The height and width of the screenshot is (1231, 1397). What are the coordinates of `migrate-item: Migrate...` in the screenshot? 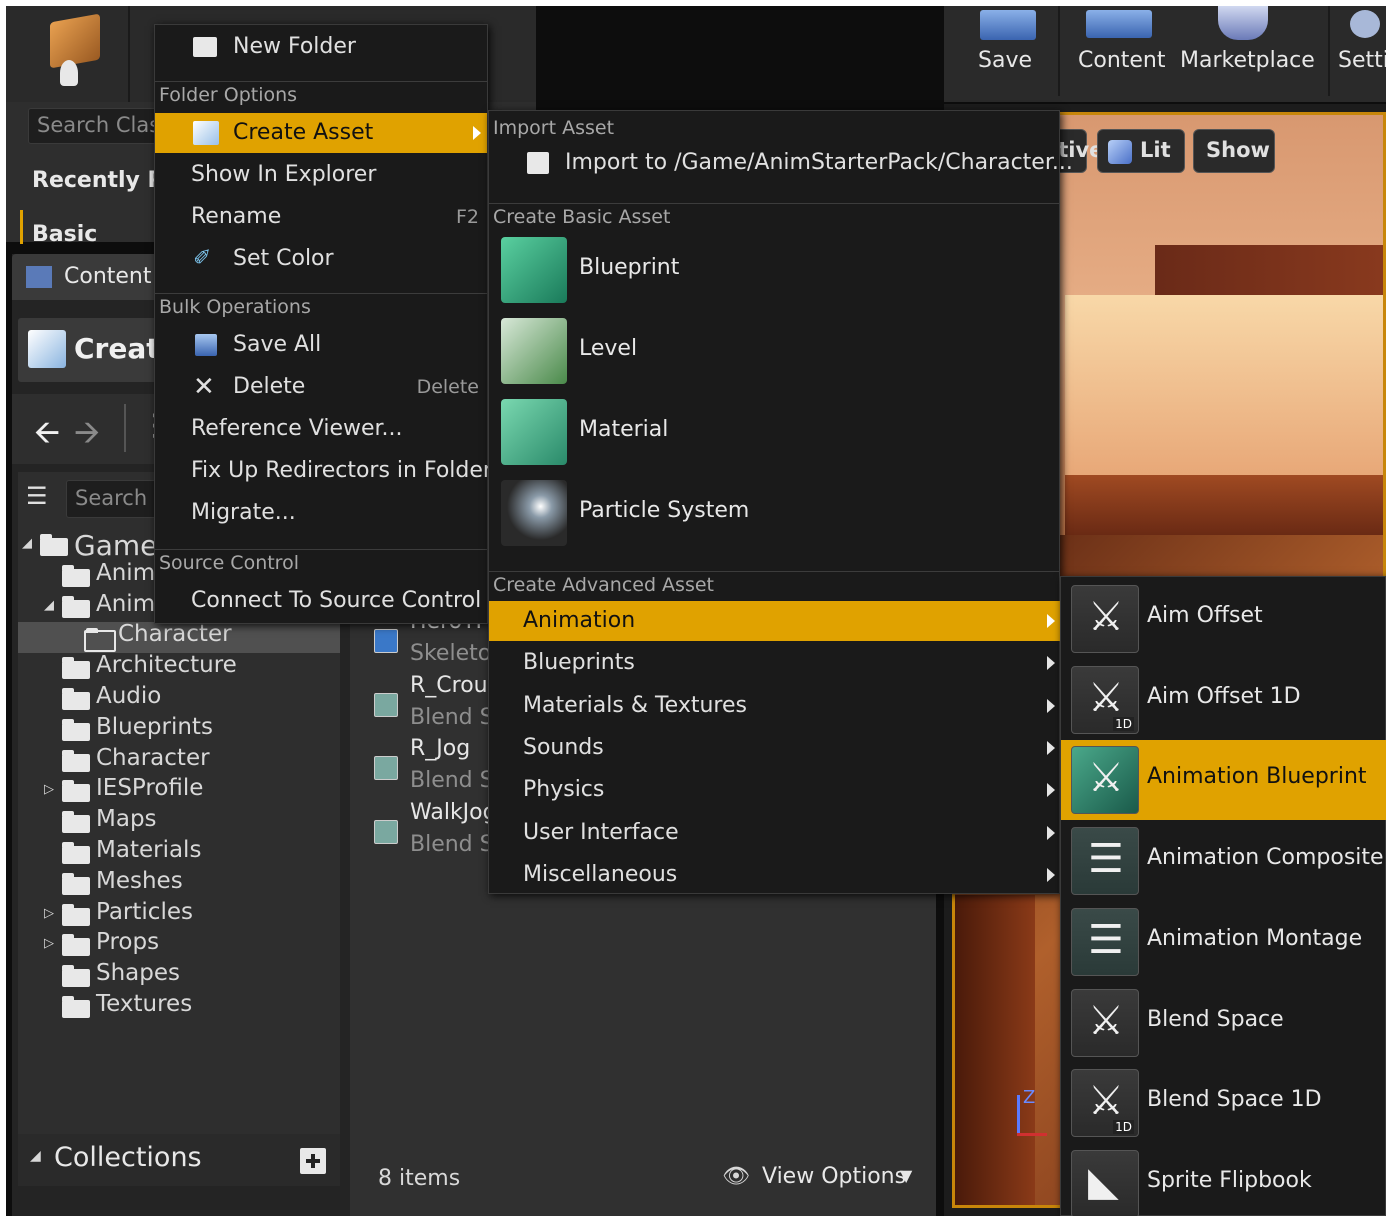 It's located at (321, 513).